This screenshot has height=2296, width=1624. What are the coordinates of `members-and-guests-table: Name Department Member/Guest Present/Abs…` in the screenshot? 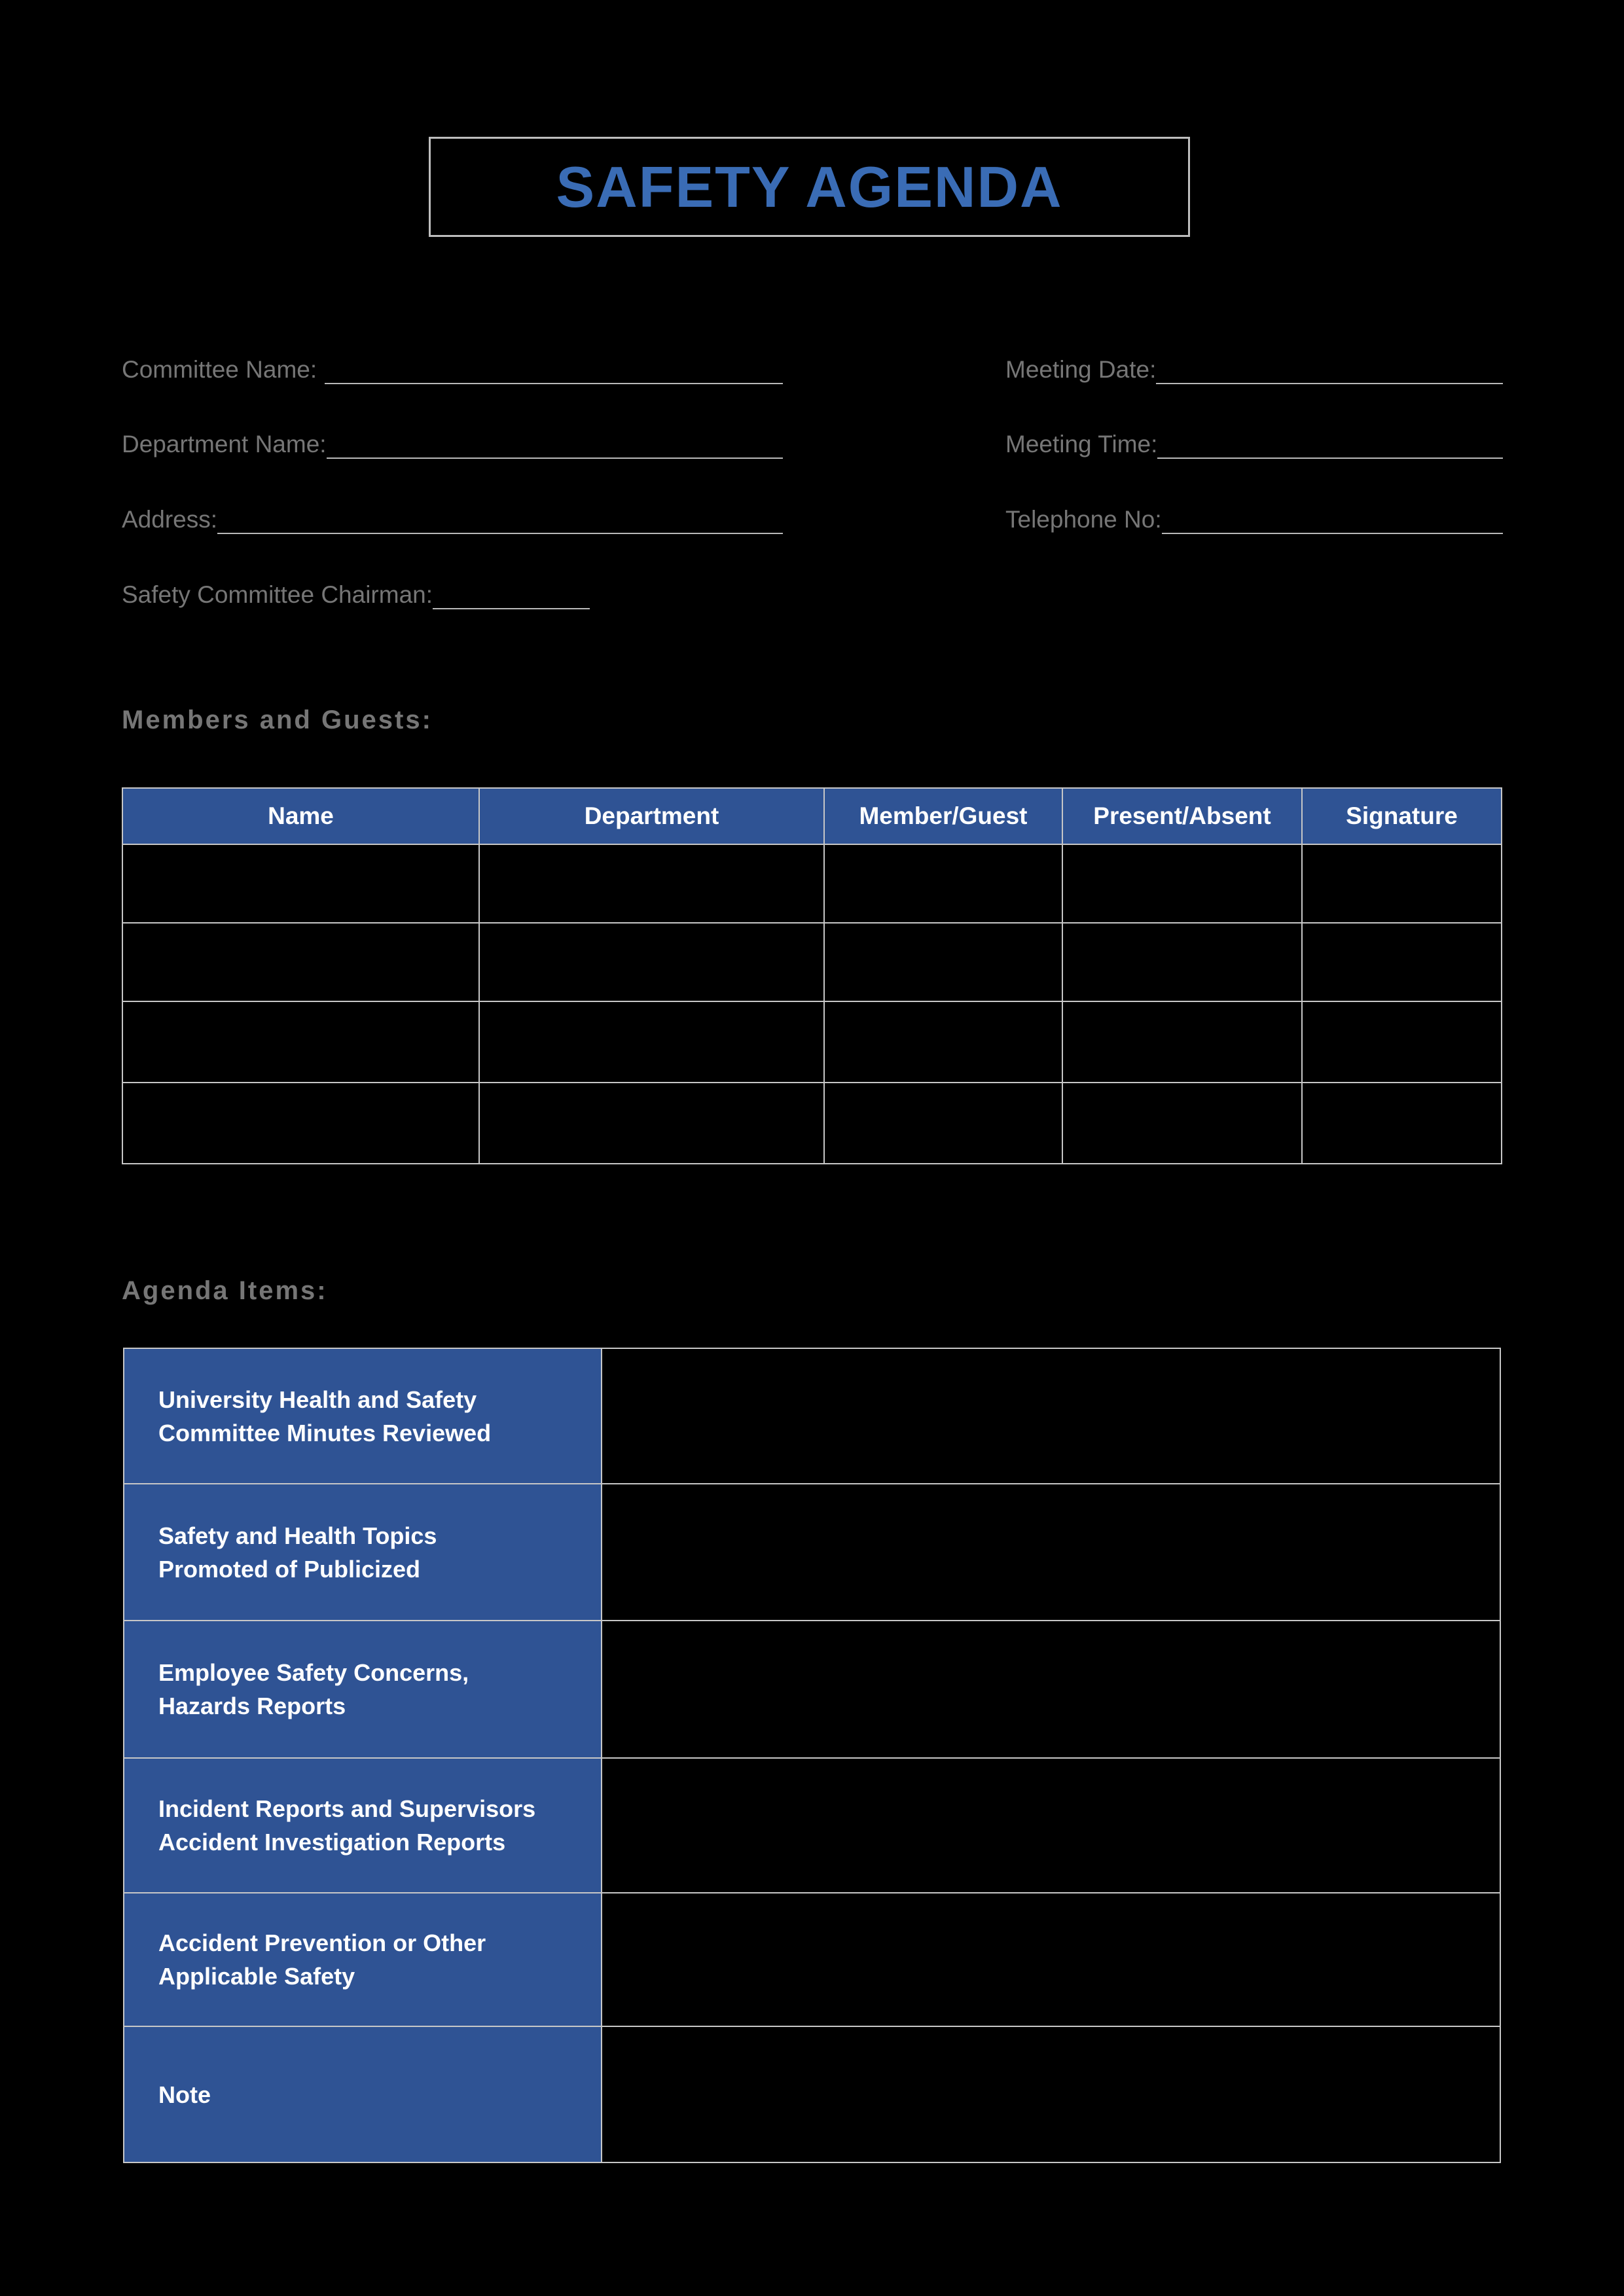 It's located at (812, 975).